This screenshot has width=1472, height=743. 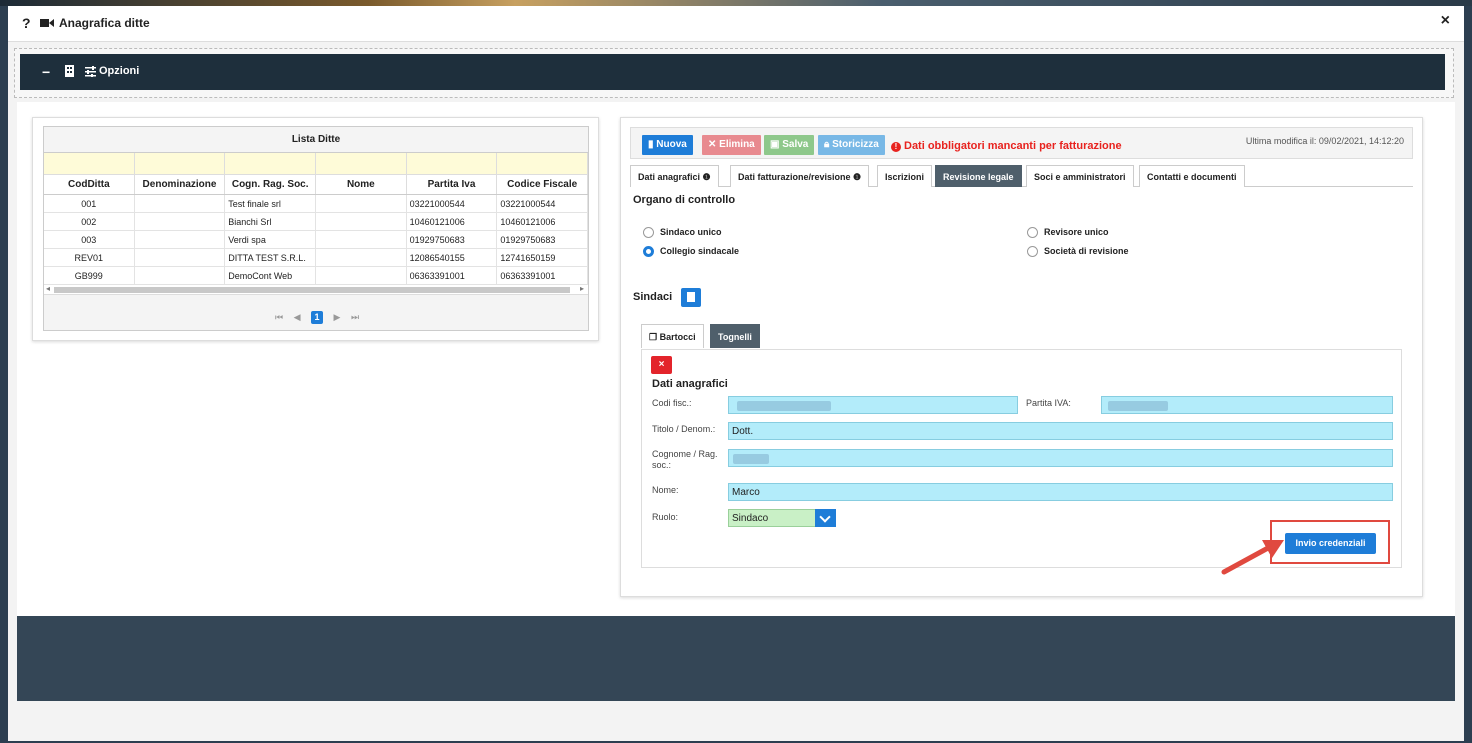 I want to click on horizontal-scrollbar: ◂ ▸, so click(x=316, y=289).